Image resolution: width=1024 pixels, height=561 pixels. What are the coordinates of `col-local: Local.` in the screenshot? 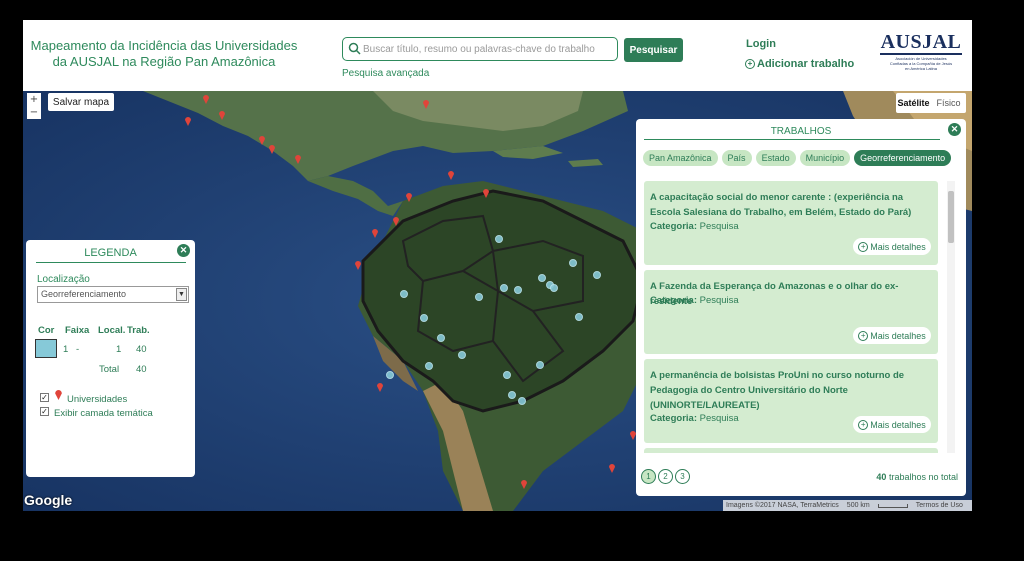 It's located at (112, 330).